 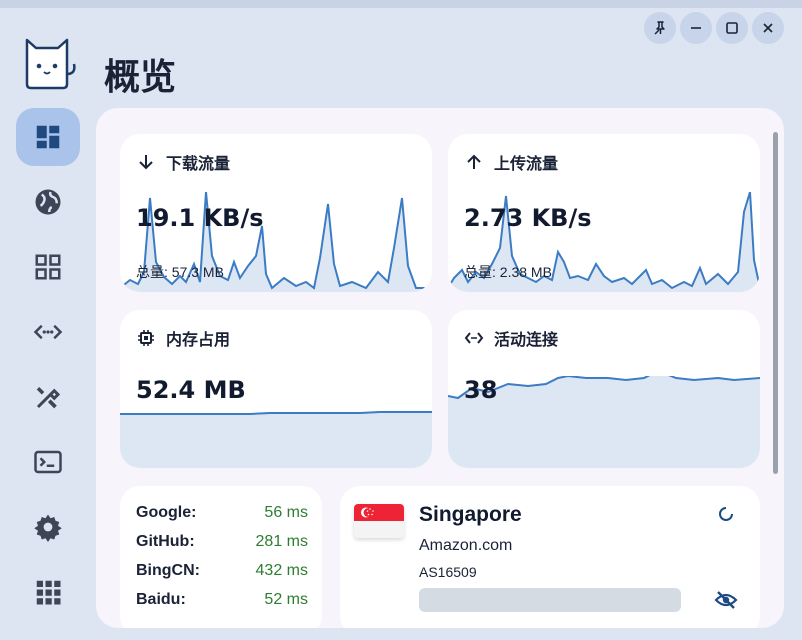 I want to click on grid-icon, so click(x=48, y=267).